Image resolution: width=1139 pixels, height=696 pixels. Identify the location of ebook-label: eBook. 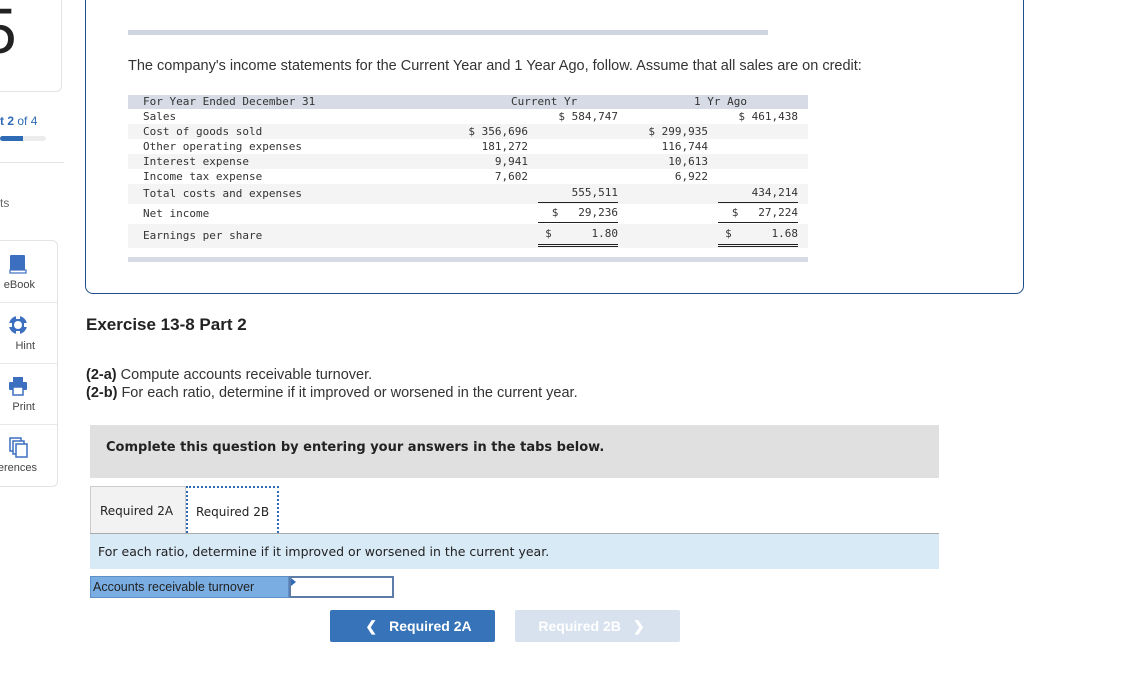
(19, 285).